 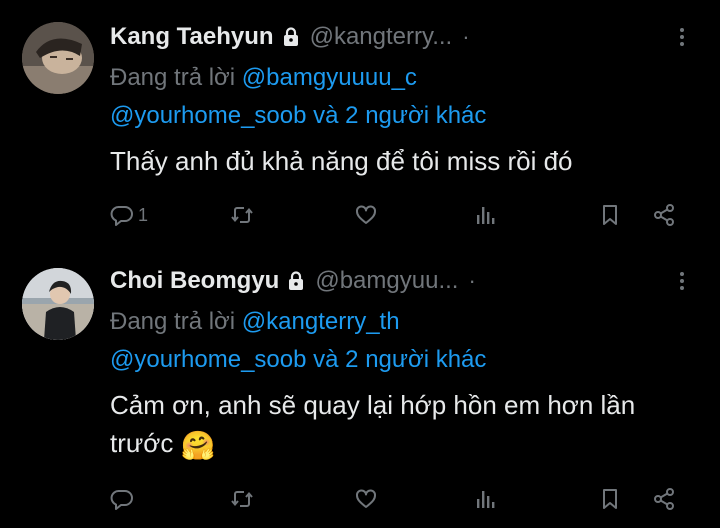 What do you see at coordinates (399, 499) in the screenshot?
I see `action-bar` at bounding box center [399, 499].